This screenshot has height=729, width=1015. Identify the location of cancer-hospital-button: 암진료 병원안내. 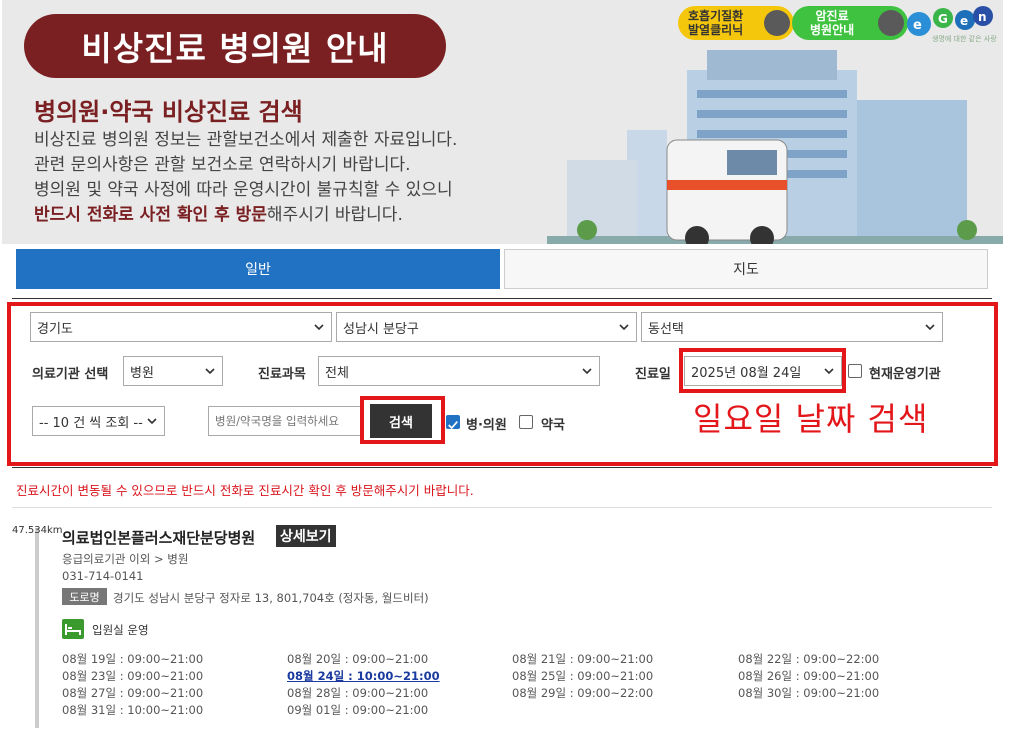
(850, 23).